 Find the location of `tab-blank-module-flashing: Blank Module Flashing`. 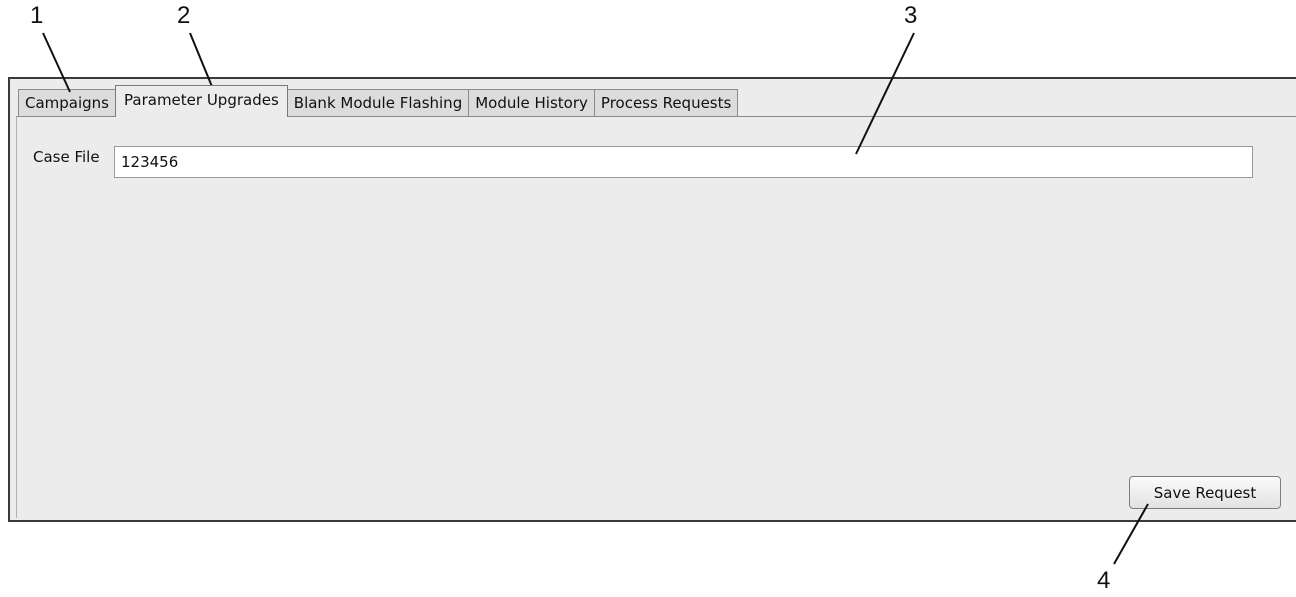

tab-blank-module-flashing: Blank Module Flashing is located at coordinates (378, 103).